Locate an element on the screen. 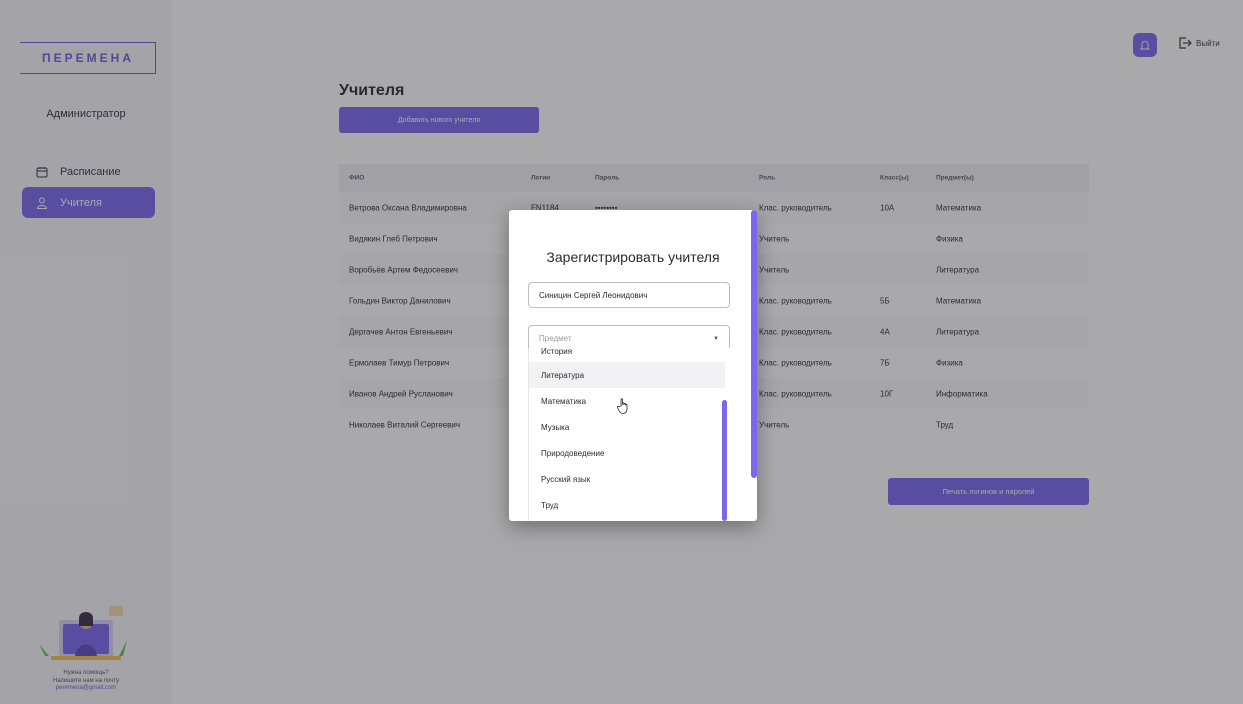  subject-select-placeholder: Предмет is located at coordinates (555, 338).